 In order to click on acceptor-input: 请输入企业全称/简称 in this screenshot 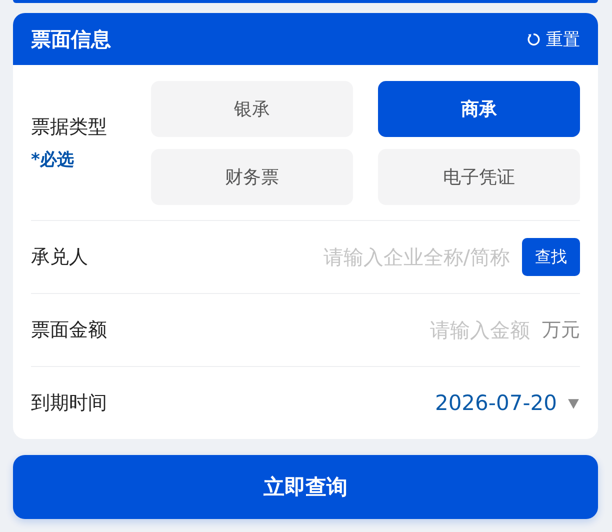, I will do `click(305, 257)`.